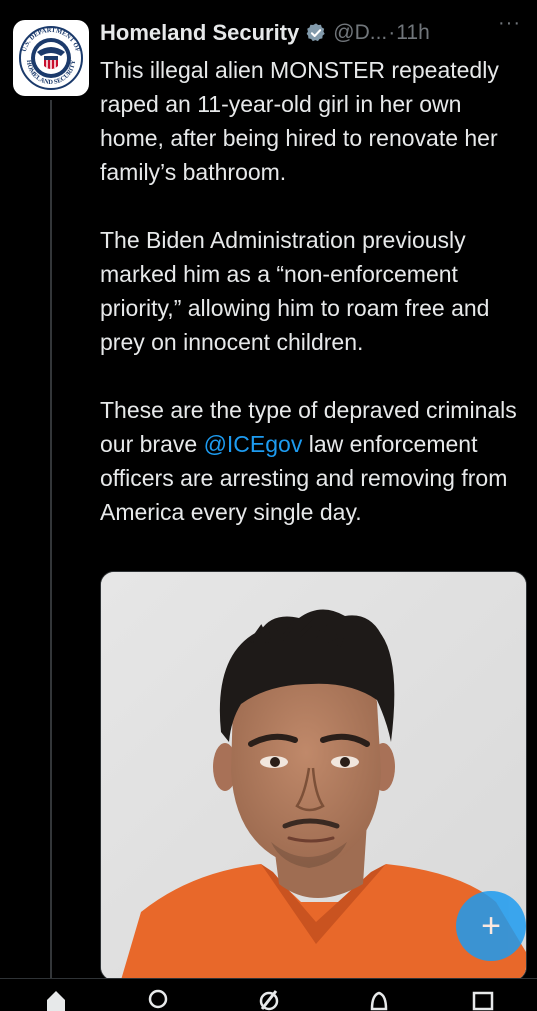 This screenshot has height=1011, width=537. What do you see at coordinates (379, 1000) in the screenshot?
I see `notifications-icon` at bounding box center [379, 1000].